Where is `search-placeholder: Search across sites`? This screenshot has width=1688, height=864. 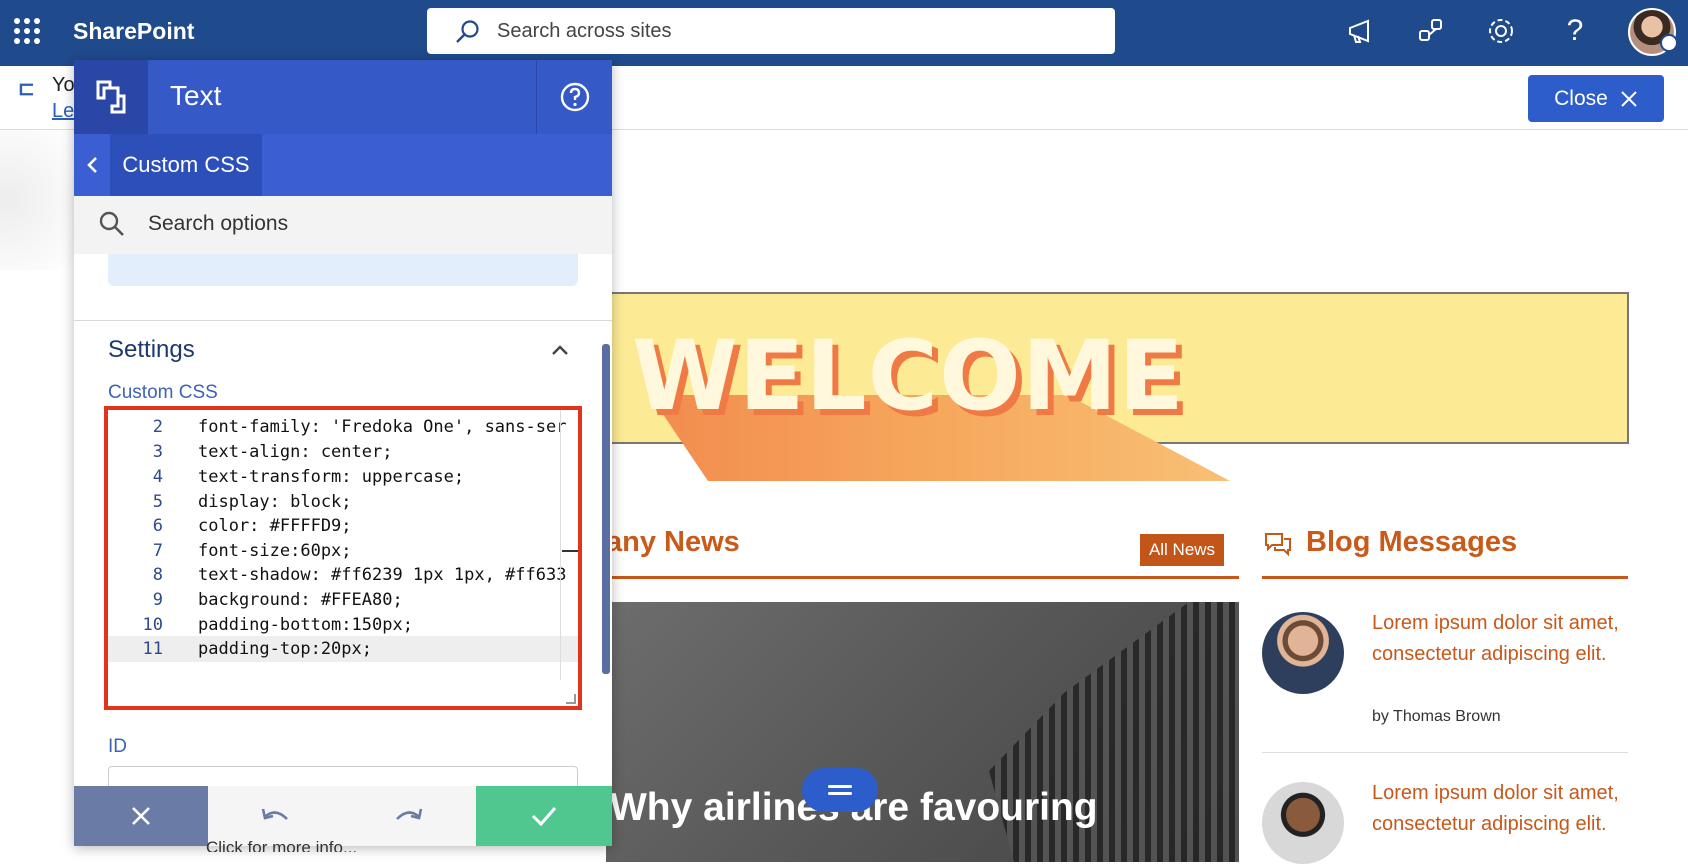 search-placeholder: Search across sites is located at coordinates (584, 31).